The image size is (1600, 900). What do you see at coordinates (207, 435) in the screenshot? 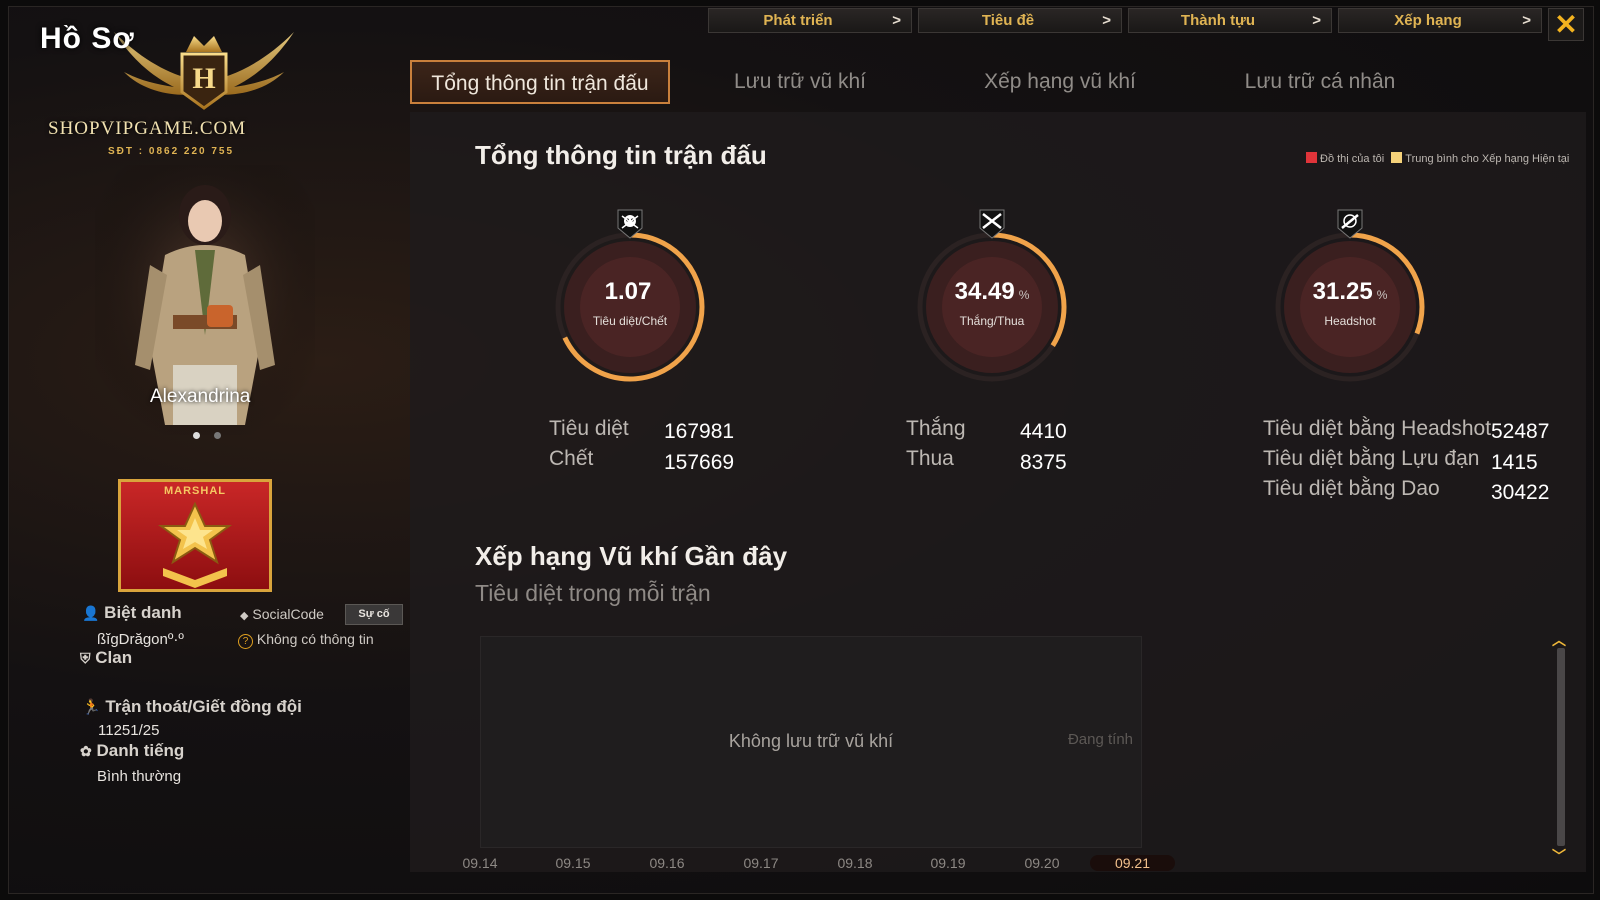
I see `character-carousel-dots` at bounding box center [207, 435].